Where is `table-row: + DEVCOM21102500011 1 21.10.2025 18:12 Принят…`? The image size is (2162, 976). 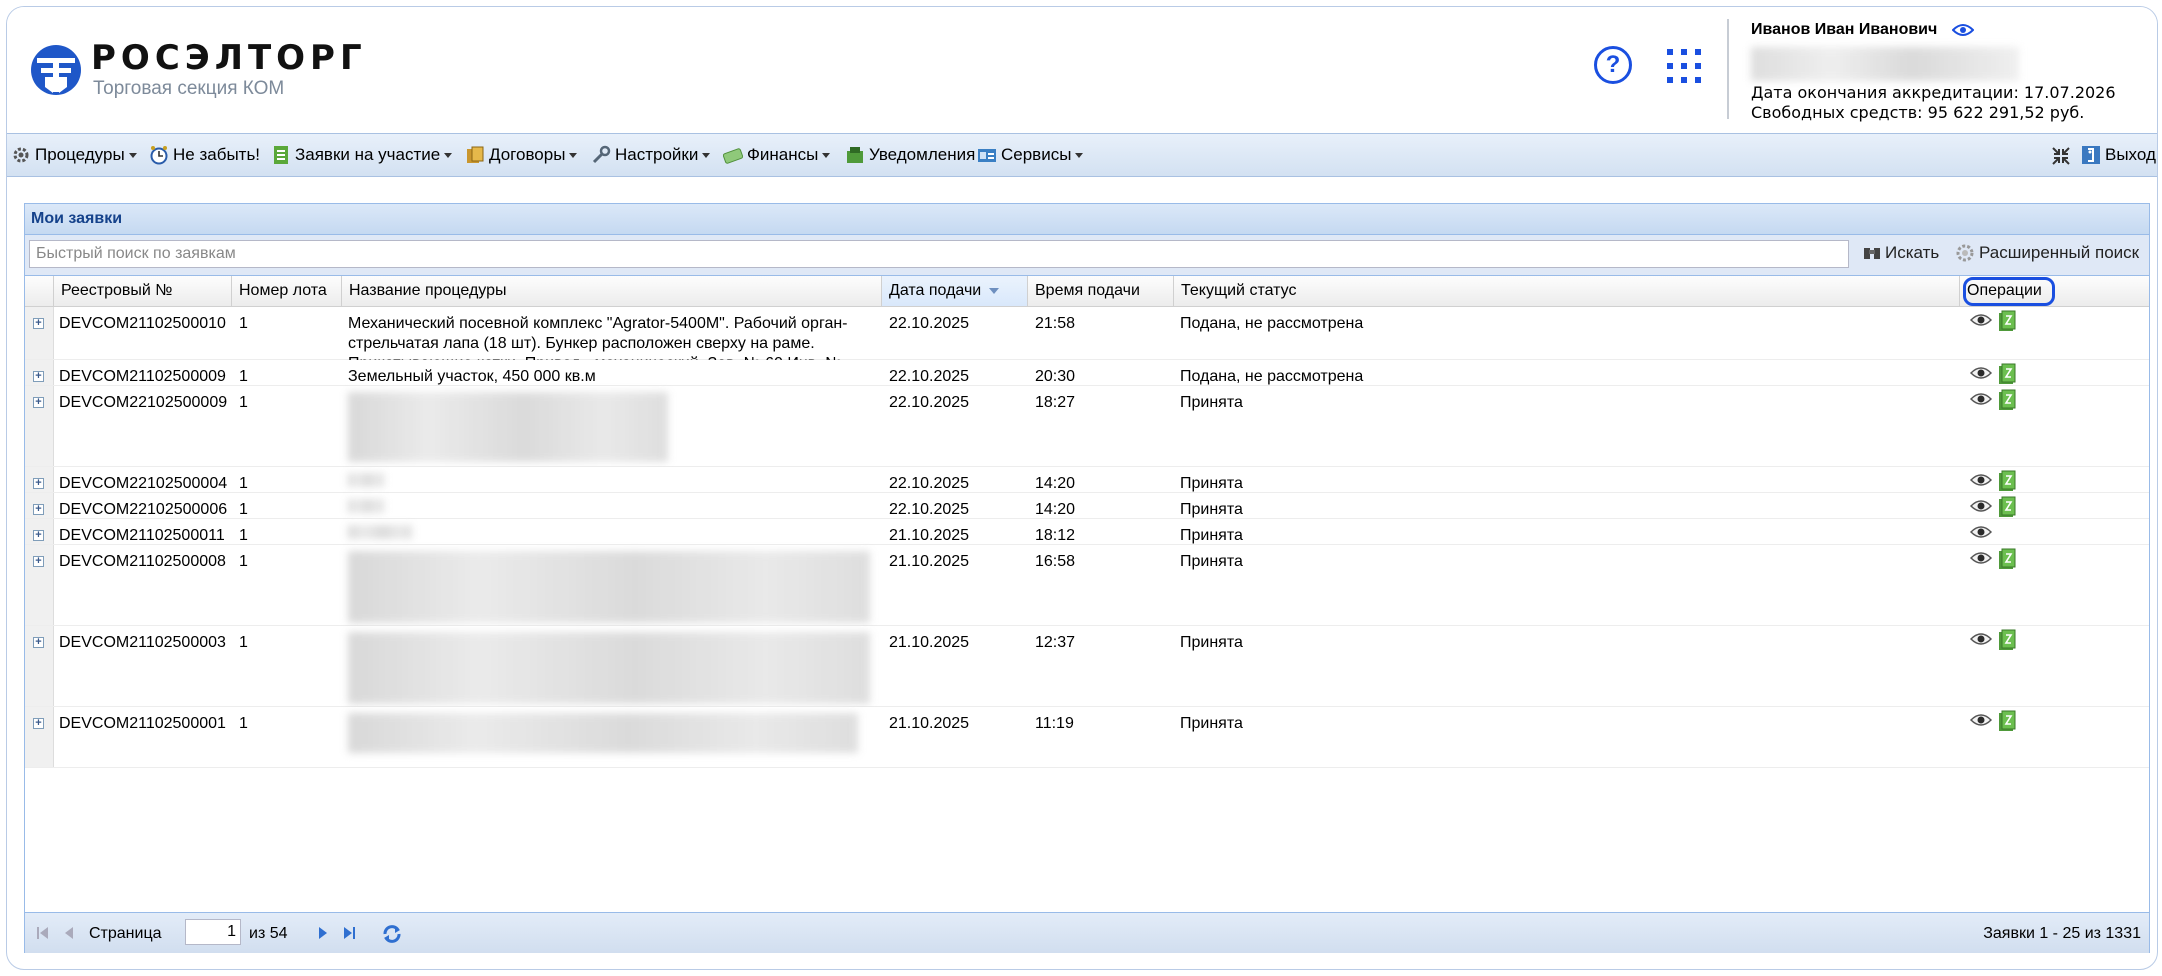
table-row: + DEVCOM21102500011 1 21.10.2025 18:12 Принят… is located at coordinates (1087, 532).